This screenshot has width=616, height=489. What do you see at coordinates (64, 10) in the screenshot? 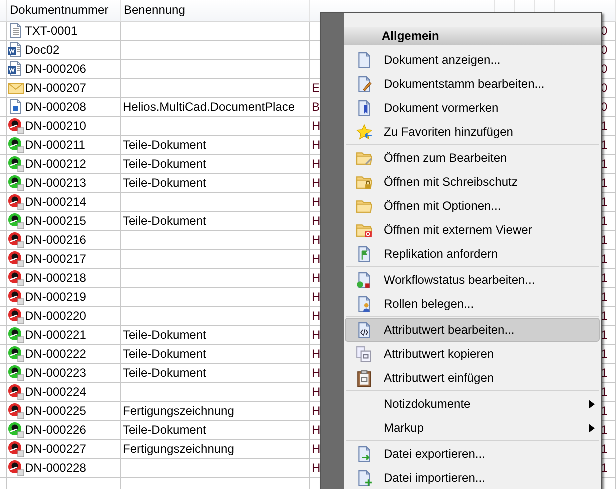
I see `column-header: Dokumentnummer` at bounding box center [64, 10].